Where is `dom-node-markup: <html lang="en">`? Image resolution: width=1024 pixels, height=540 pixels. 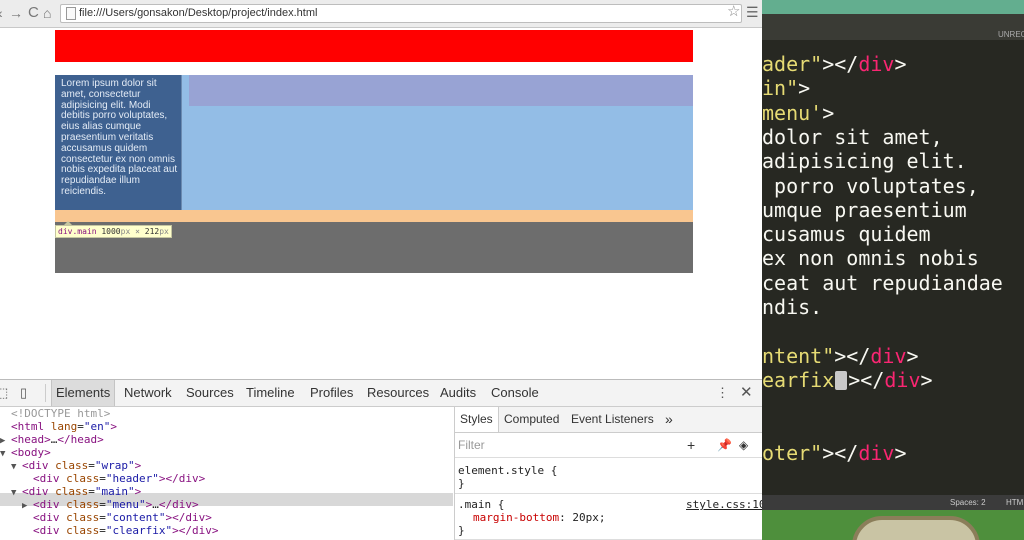 dom-node-markup: <html lang="en"> is located at coordinates (64, 426).